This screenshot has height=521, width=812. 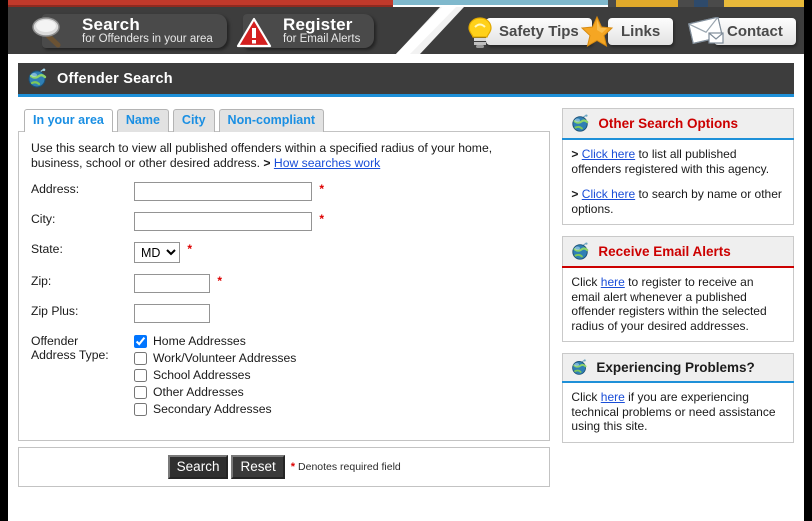 What do you see at coordinates (212, 409) in the screenshot?
I see `checkbox-secondary-addresses-label: Secondary Addresses` at bounding box center [212, 409].